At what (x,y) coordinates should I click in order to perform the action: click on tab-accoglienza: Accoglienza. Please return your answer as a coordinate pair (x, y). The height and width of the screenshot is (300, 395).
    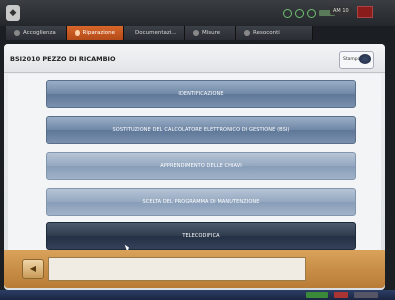
    Looking at the image, I should click on (36, 33).